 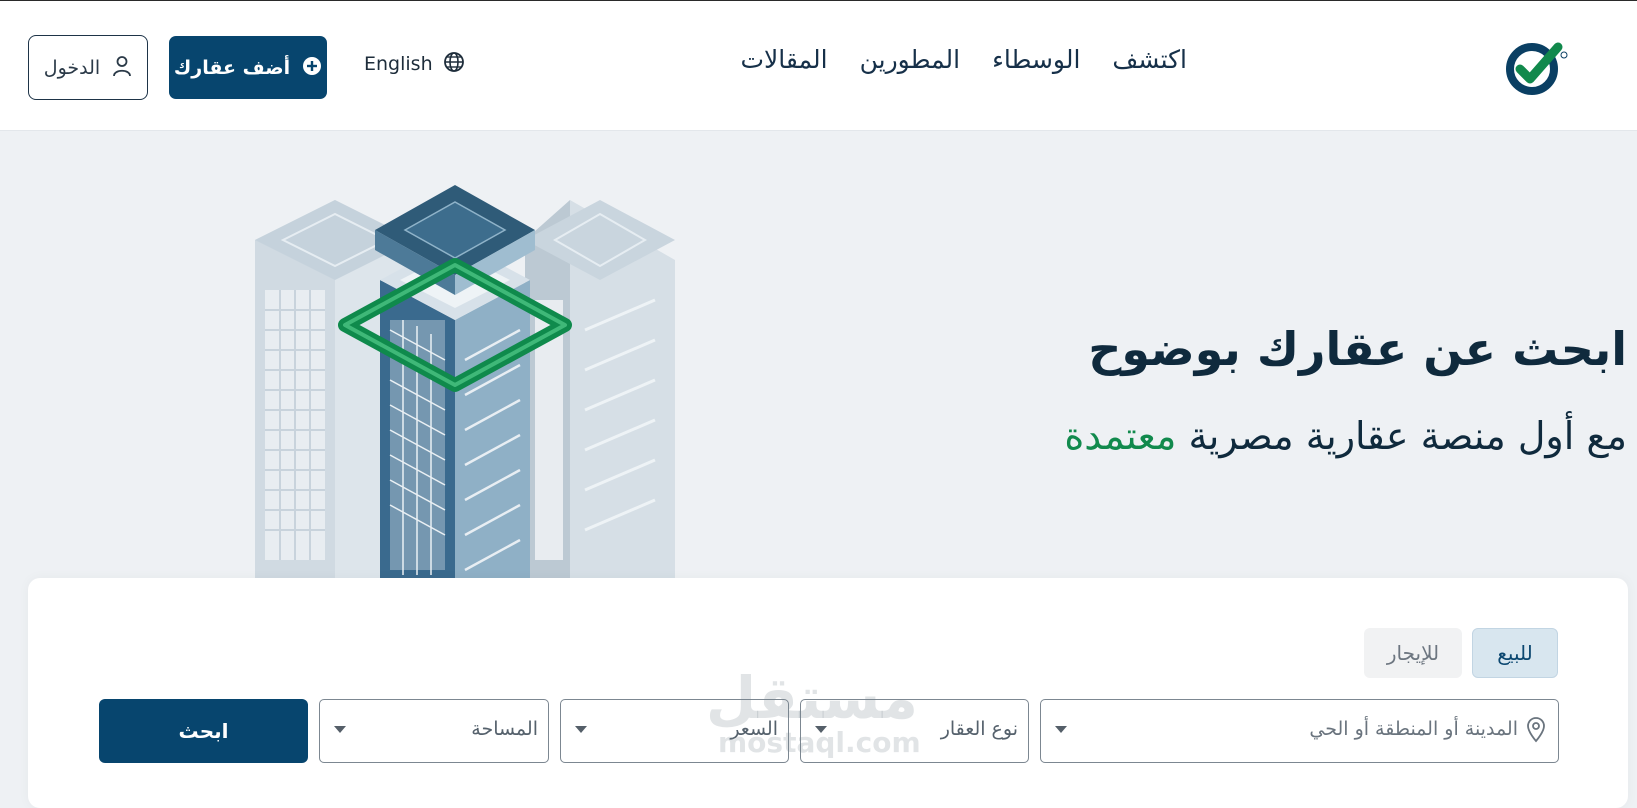 I want to click on nav-item-brokers: الوسطاء, so click(x=1036, y=59).